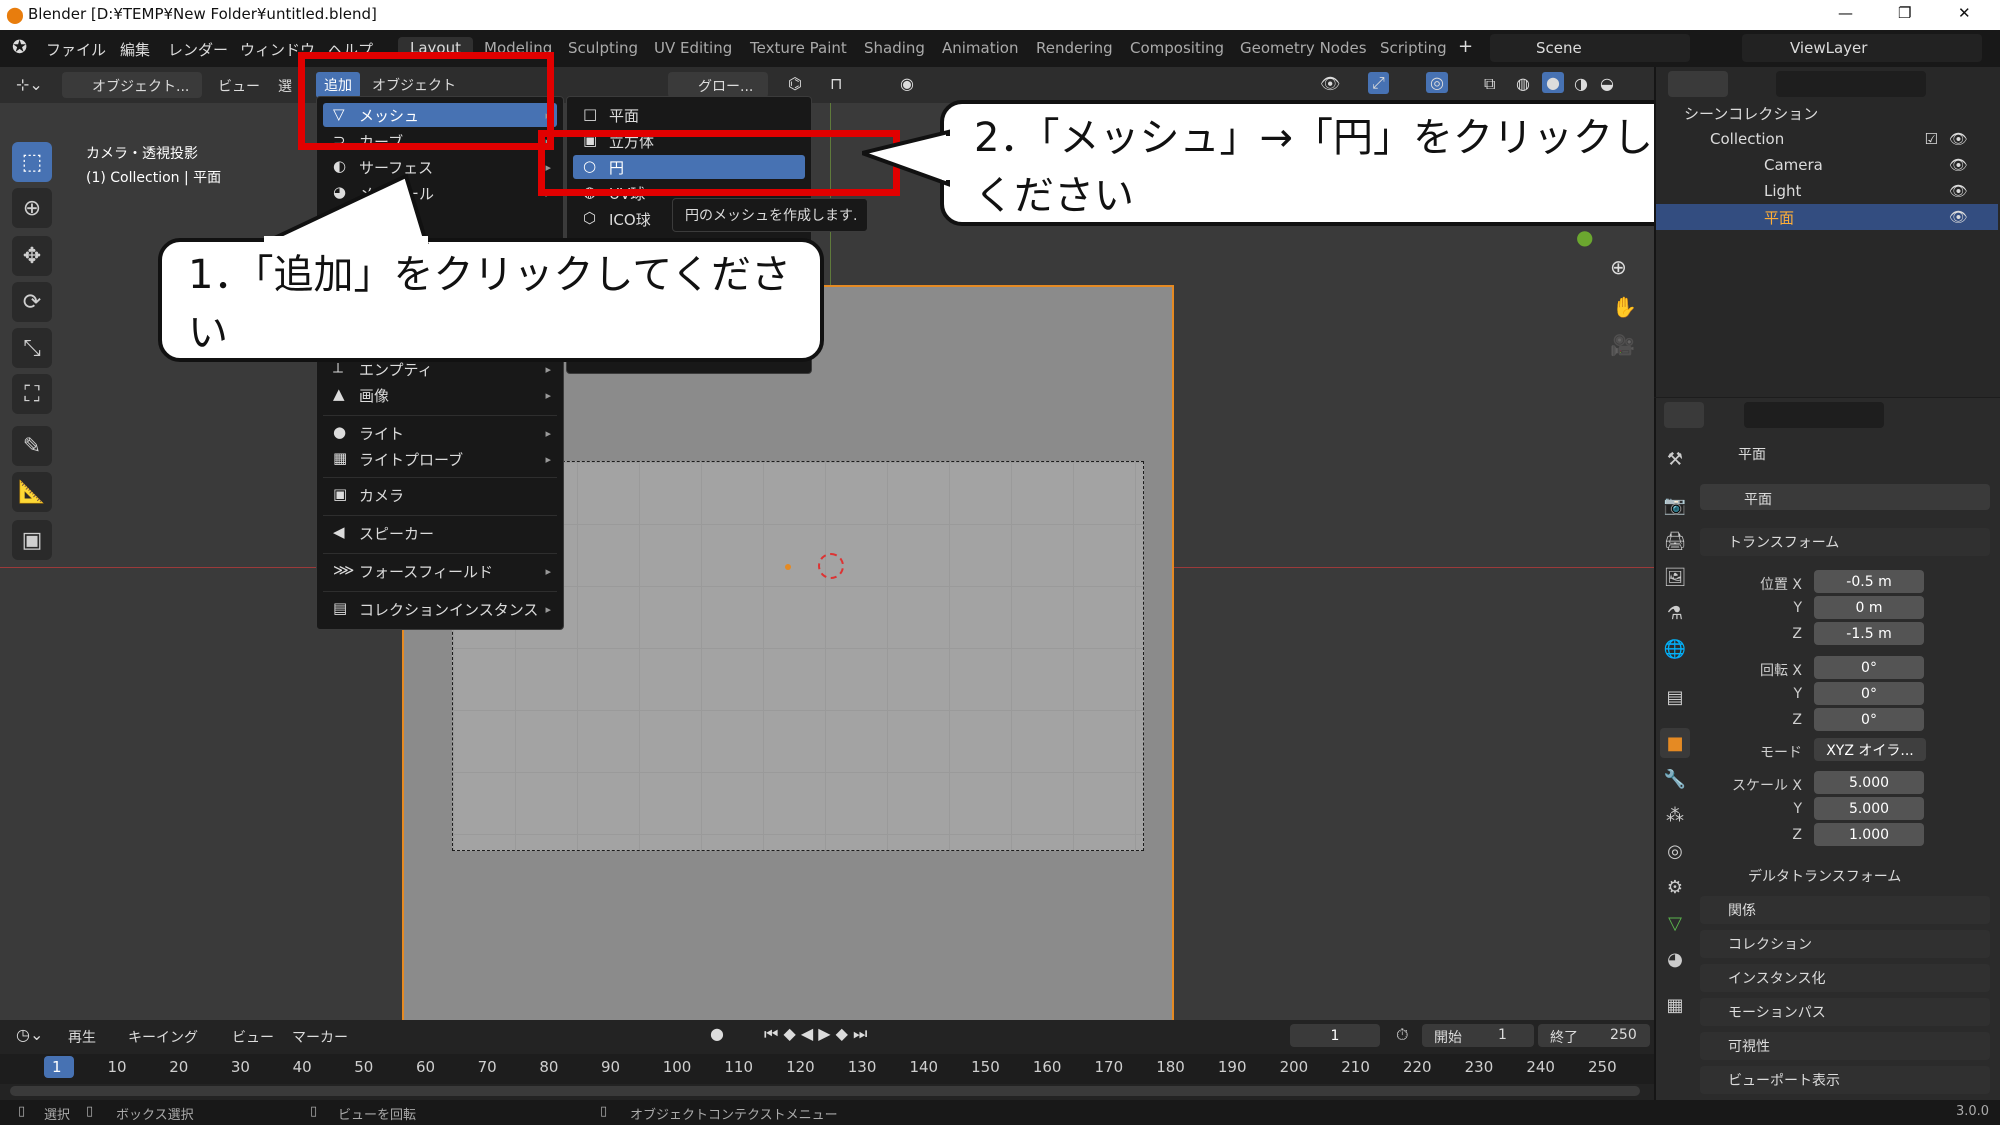 This screenshot has height=1125, width=2000. Describe the element at coordinates (1904, 13) in the screenshot. I see `maximize-button: ❐` at that location.